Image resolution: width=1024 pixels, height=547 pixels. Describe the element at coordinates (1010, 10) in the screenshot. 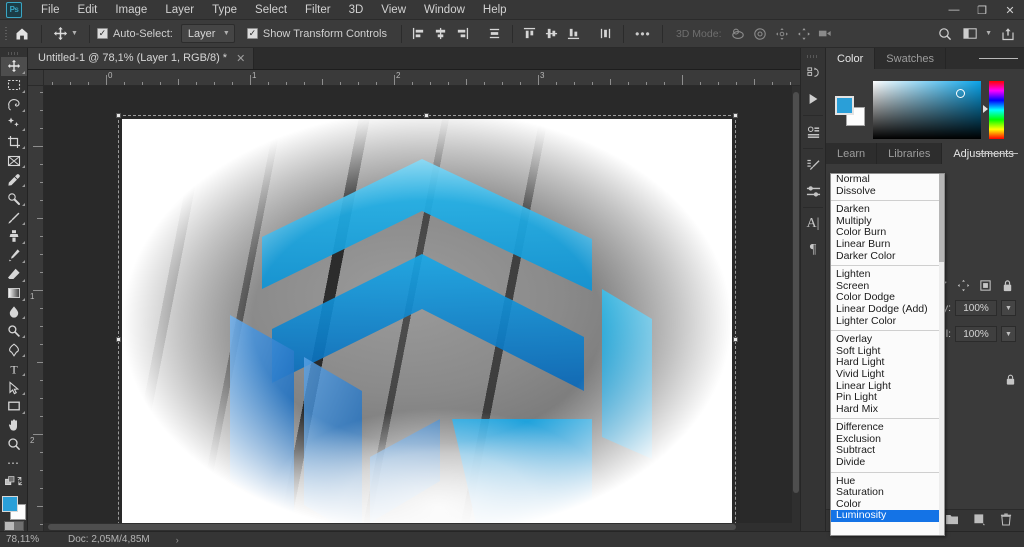

I see `close-icon: ✕` at that location.